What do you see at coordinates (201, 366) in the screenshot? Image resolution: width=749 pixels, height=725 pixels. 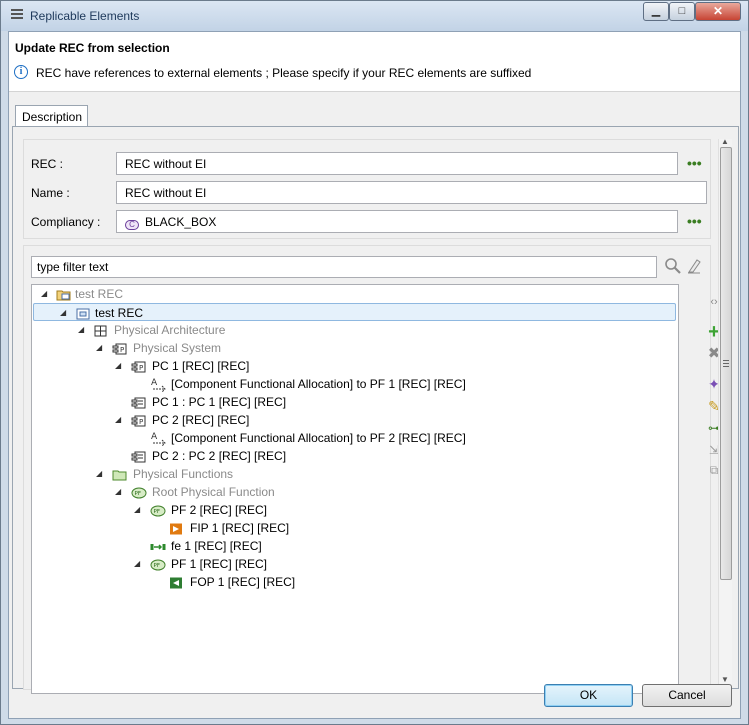 I see `tree-node-label: PC 1 [REC] [REC]` at bounding box center [201, 366].